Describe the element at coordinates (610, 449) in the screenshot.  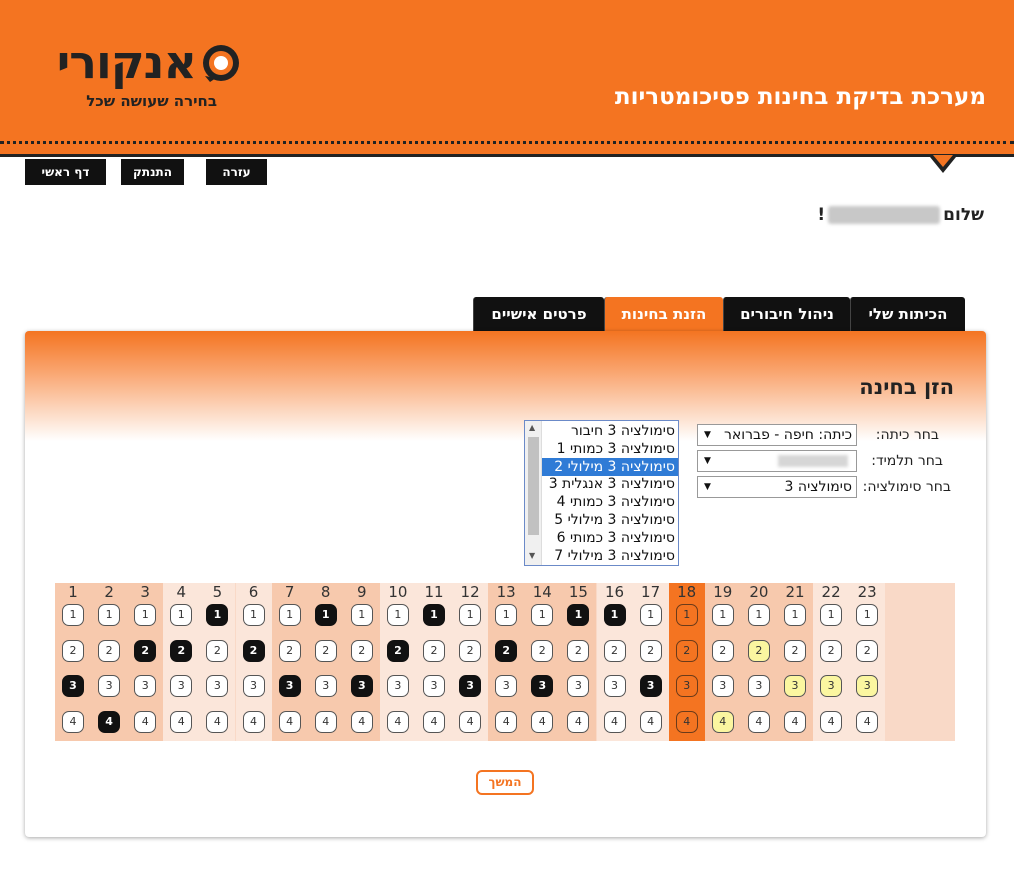
I see `section-option: סימולציה 3 כמותי 1` at that location.